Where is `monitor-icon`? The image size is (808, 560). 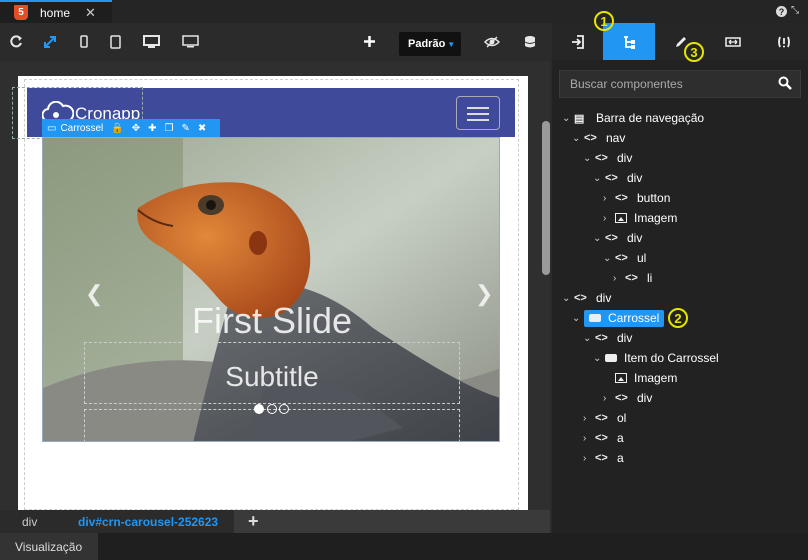 monitor-icon is located at coordinates (190, 42).